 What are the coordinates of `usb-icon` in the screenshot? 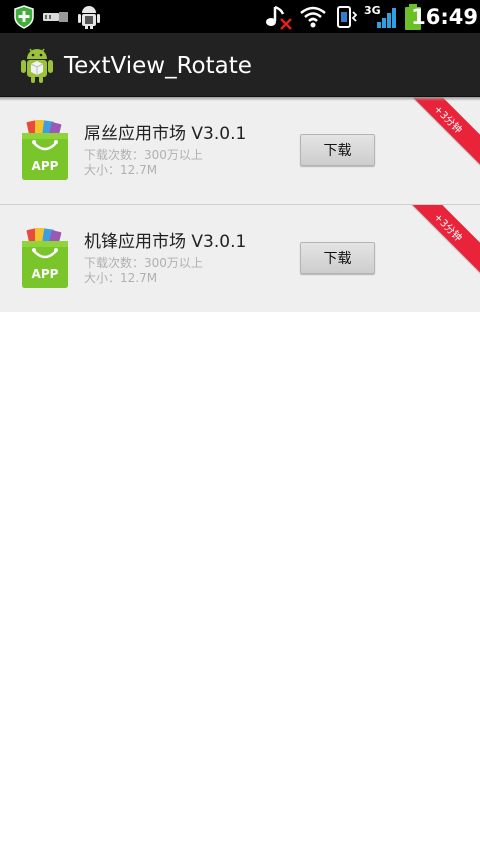 It's located at (56, 16).